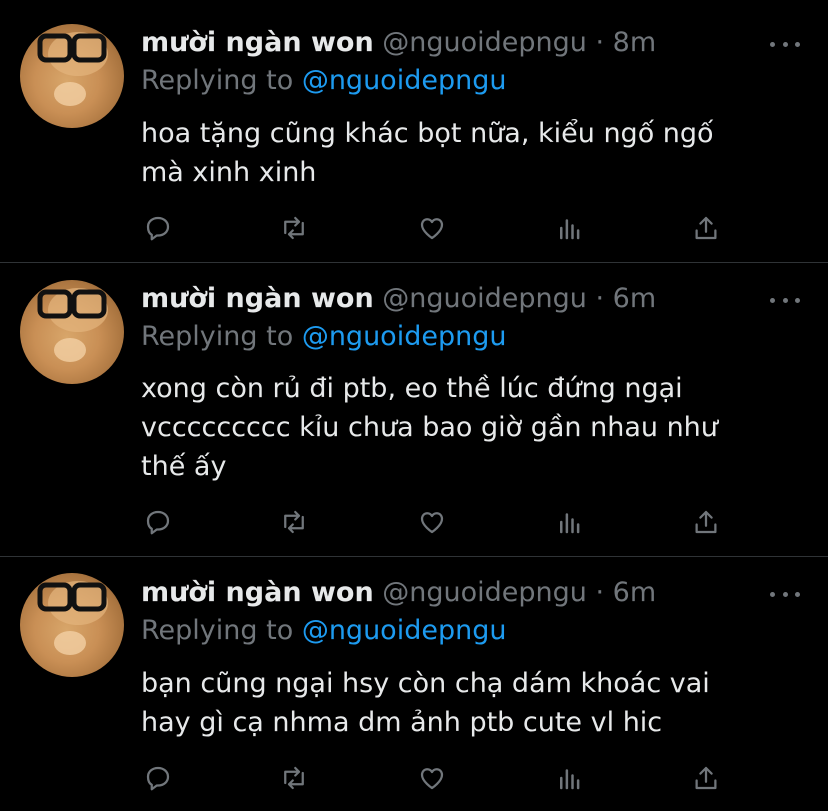 This screenshot has height=811, width=828. I want to click on tweet-header: mười ngàn won @nguoidepngu · 8m, so click(398, 43).